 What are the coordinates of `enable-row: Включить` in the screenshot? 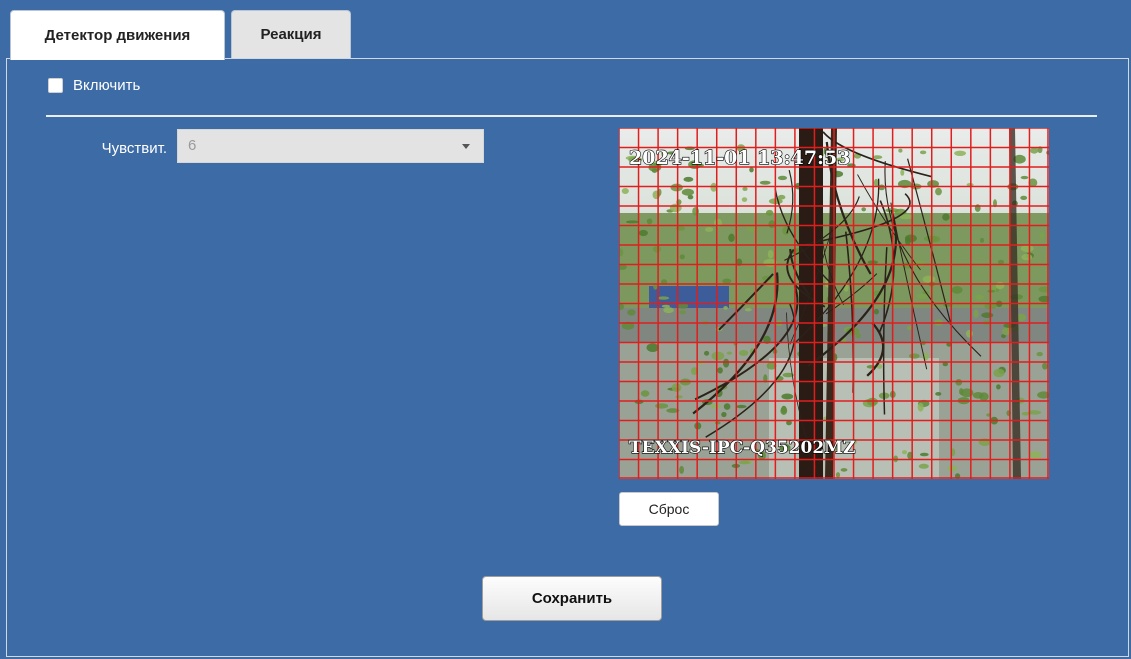 It's located at (94, 85).